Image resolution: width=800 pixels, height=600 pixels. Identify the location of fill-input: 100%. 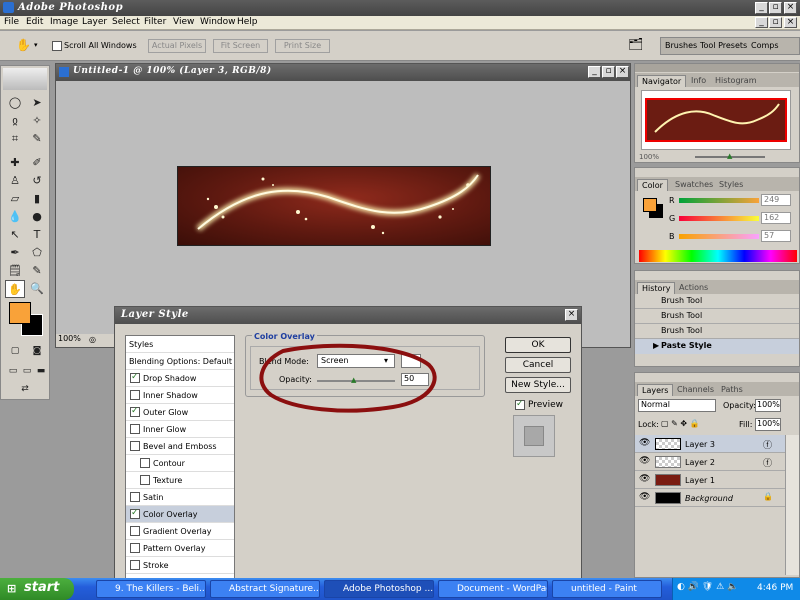
(768, 424).